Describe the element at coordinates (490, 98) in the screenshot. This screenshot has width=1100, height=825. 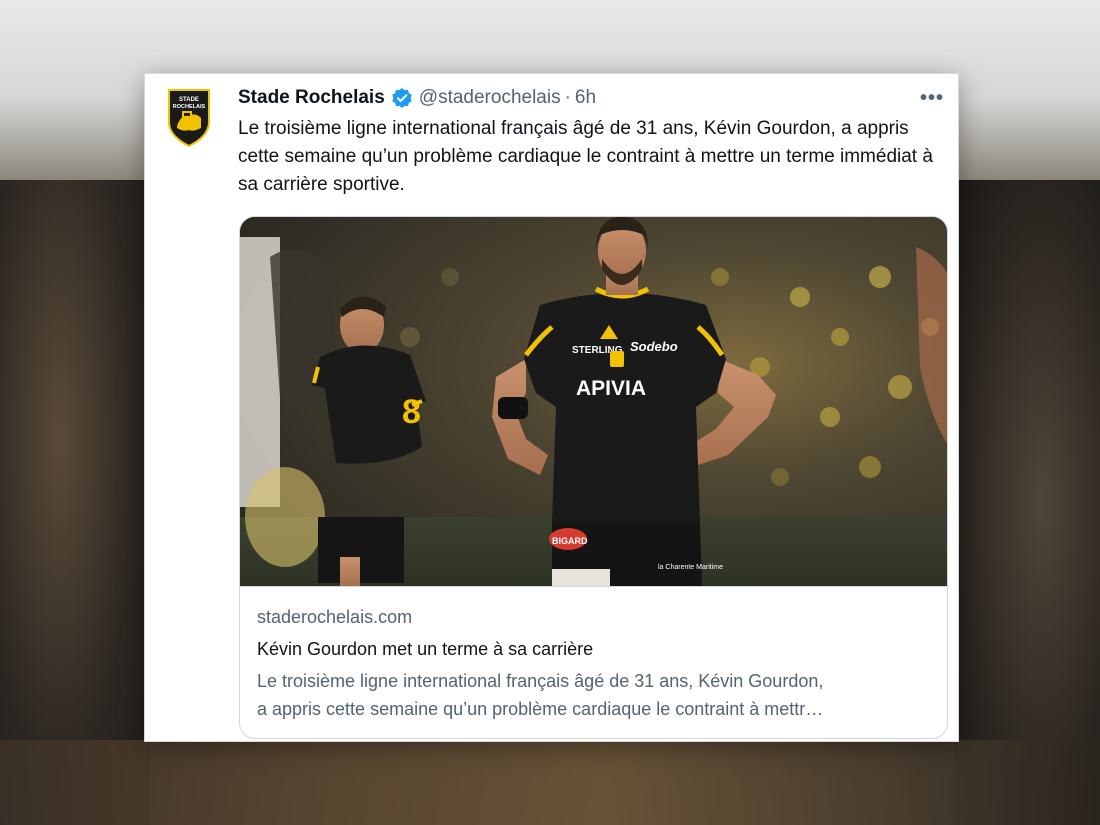
I see `user-handle: @staderochelais` at that location.